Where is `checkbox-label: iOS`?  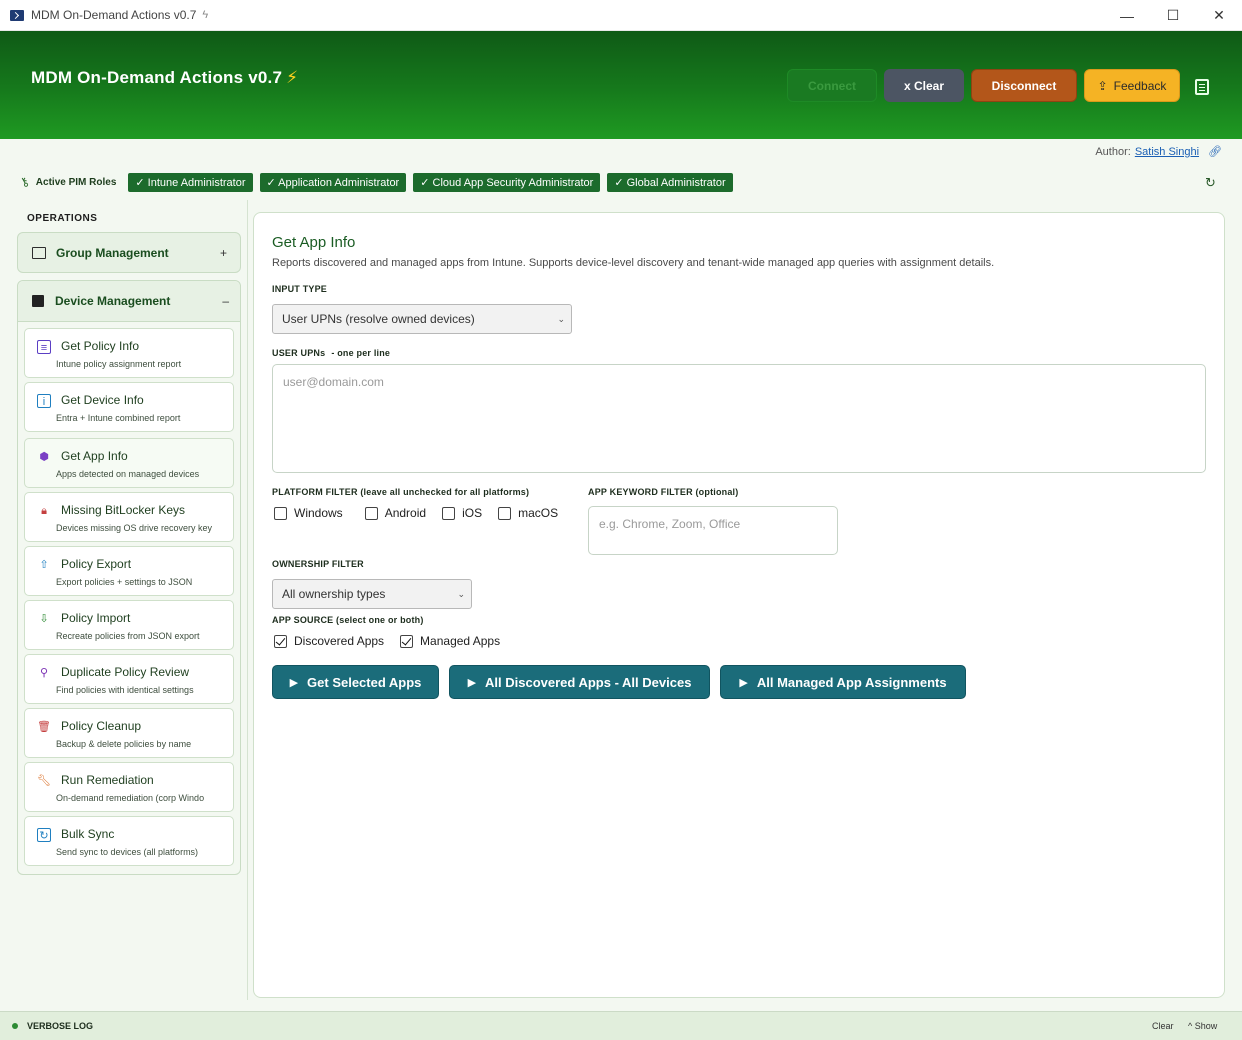
checkbox-label: iOS is located at coordinates (472, 513).